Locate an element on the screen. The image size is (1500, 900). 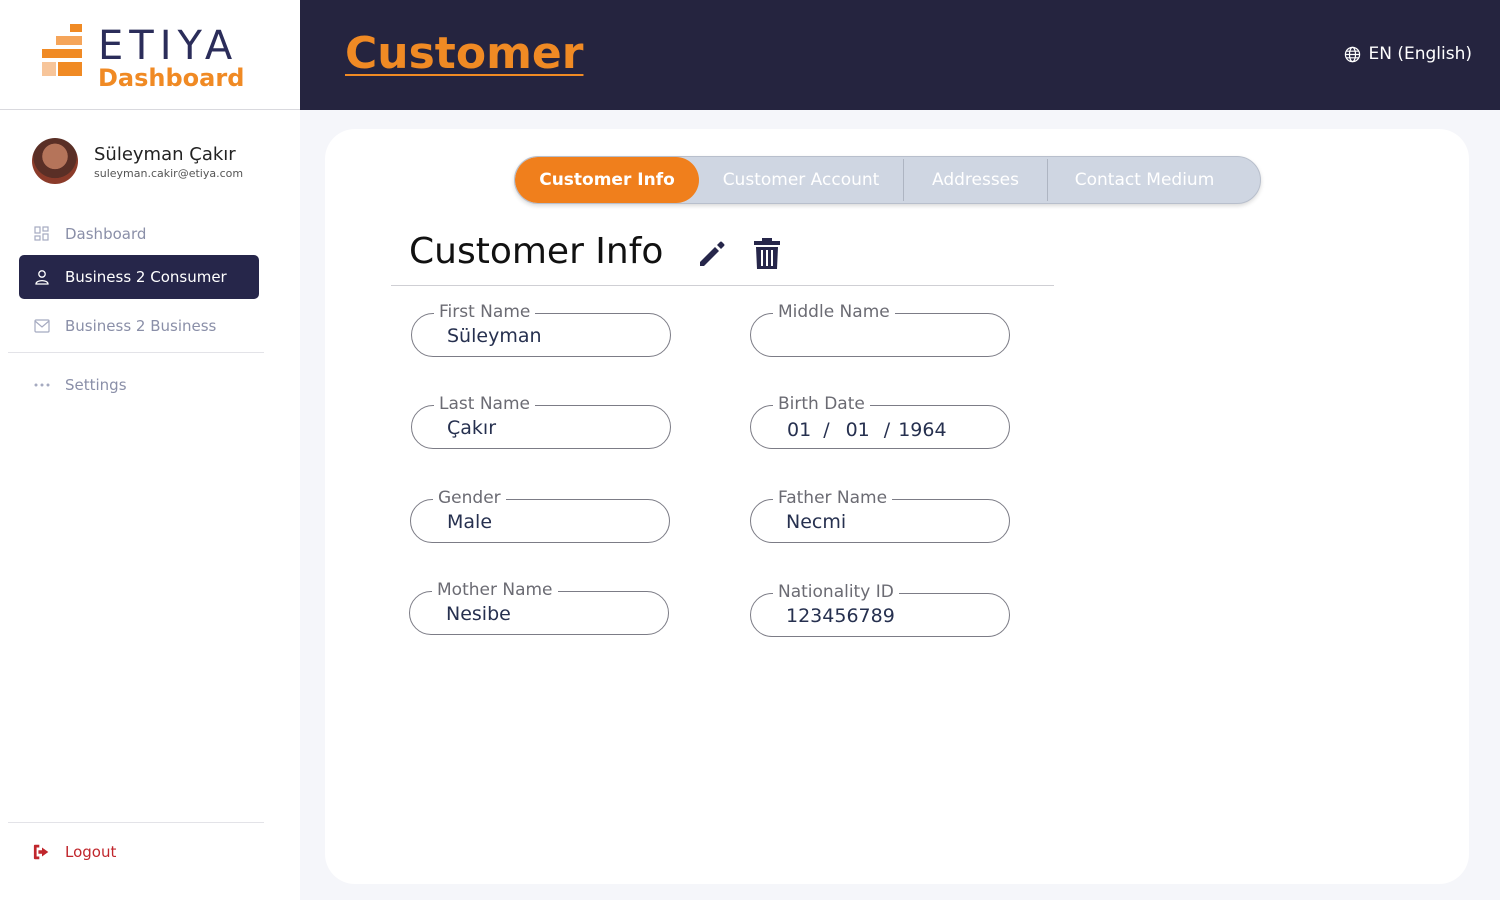
tab-customer-info: Customer Info is located at coordinates (607, 180).